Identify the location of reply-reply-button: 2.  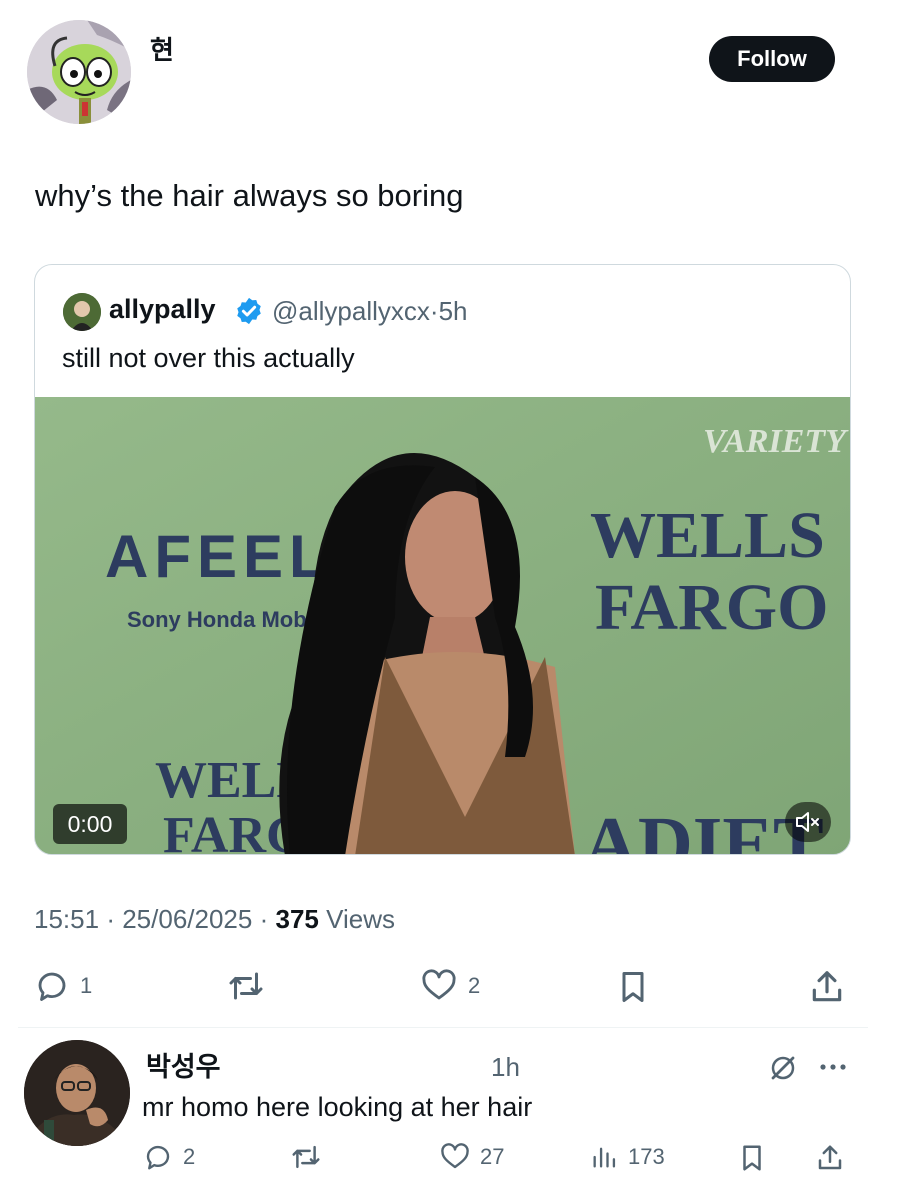
(169, 1157).